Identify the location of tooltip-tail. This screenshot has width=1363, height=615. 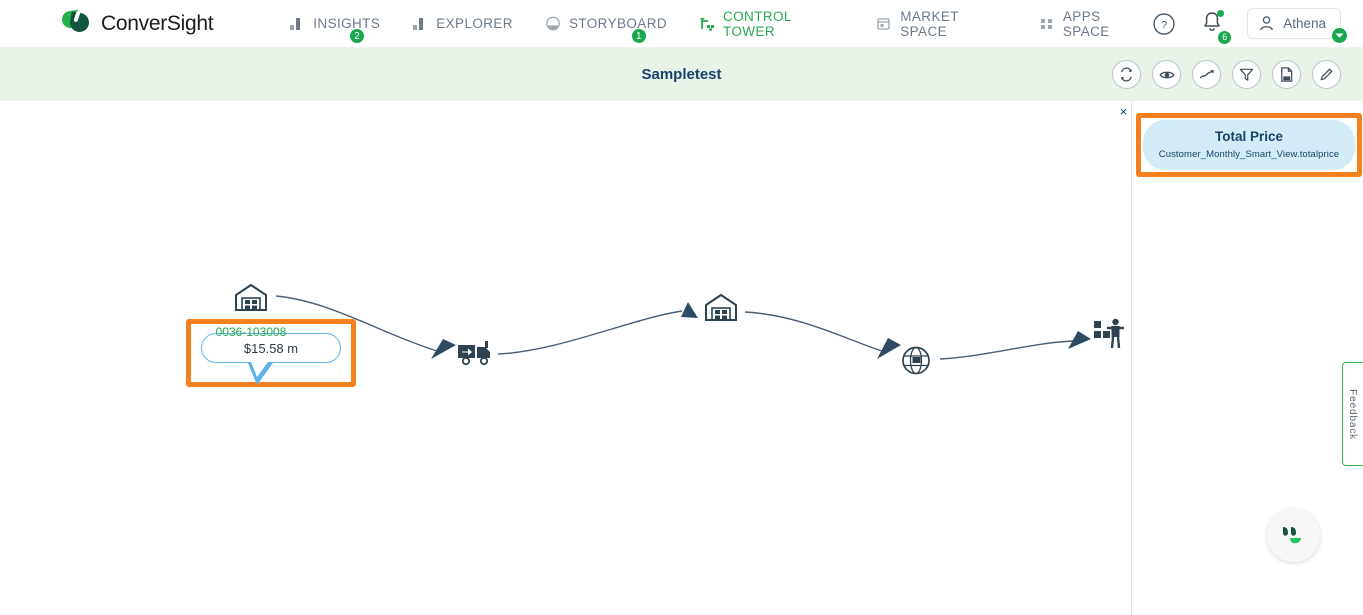
(260, 373).